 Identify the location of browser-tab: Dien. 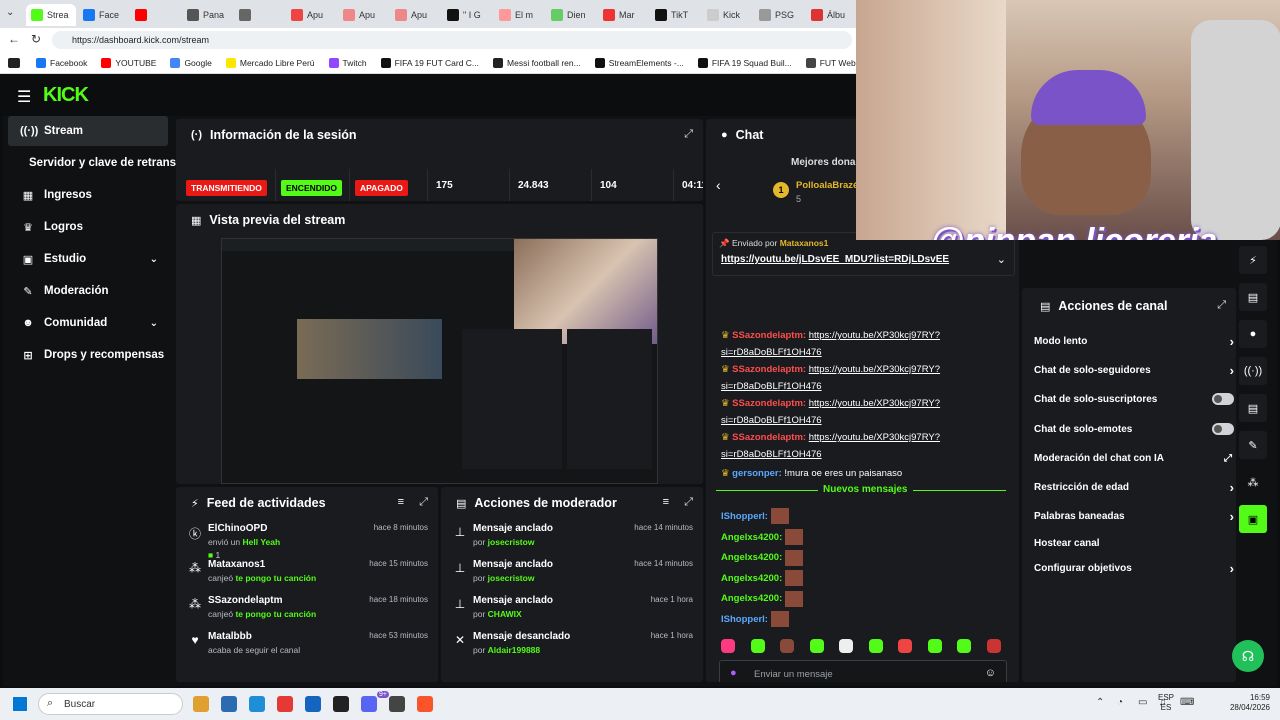
(571, 15).